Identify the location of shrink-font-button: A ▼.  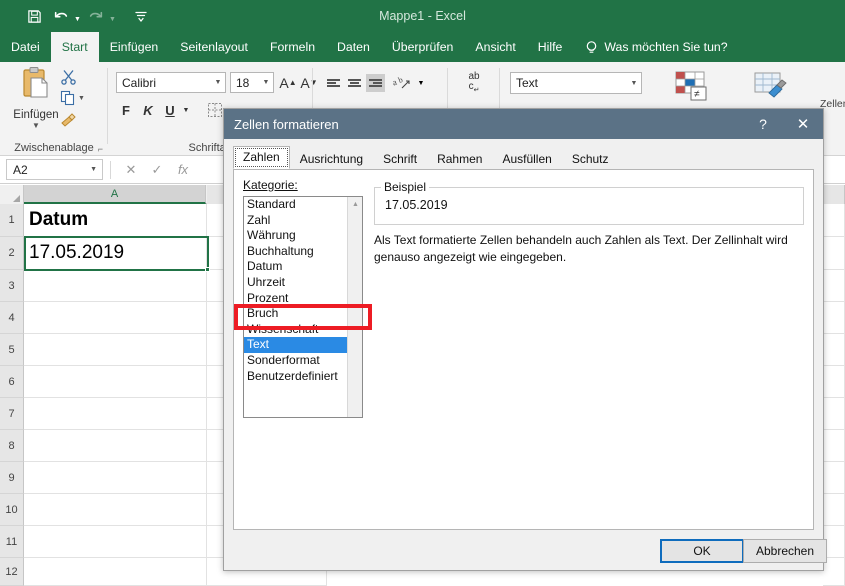
(309, 82).